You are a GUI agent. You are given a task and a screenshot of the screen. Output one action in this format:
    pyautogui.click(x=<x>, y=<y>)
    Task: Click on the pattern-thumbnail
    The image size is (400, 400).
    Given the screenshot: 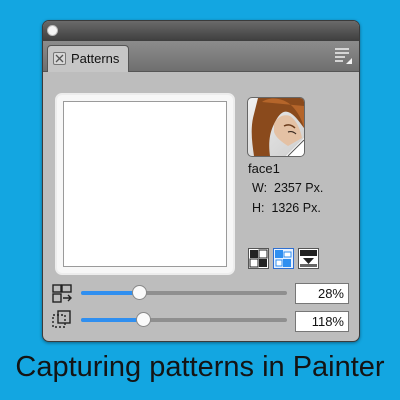 What is the action you would take?
    pyautogui.click(x=276, y=127)
    